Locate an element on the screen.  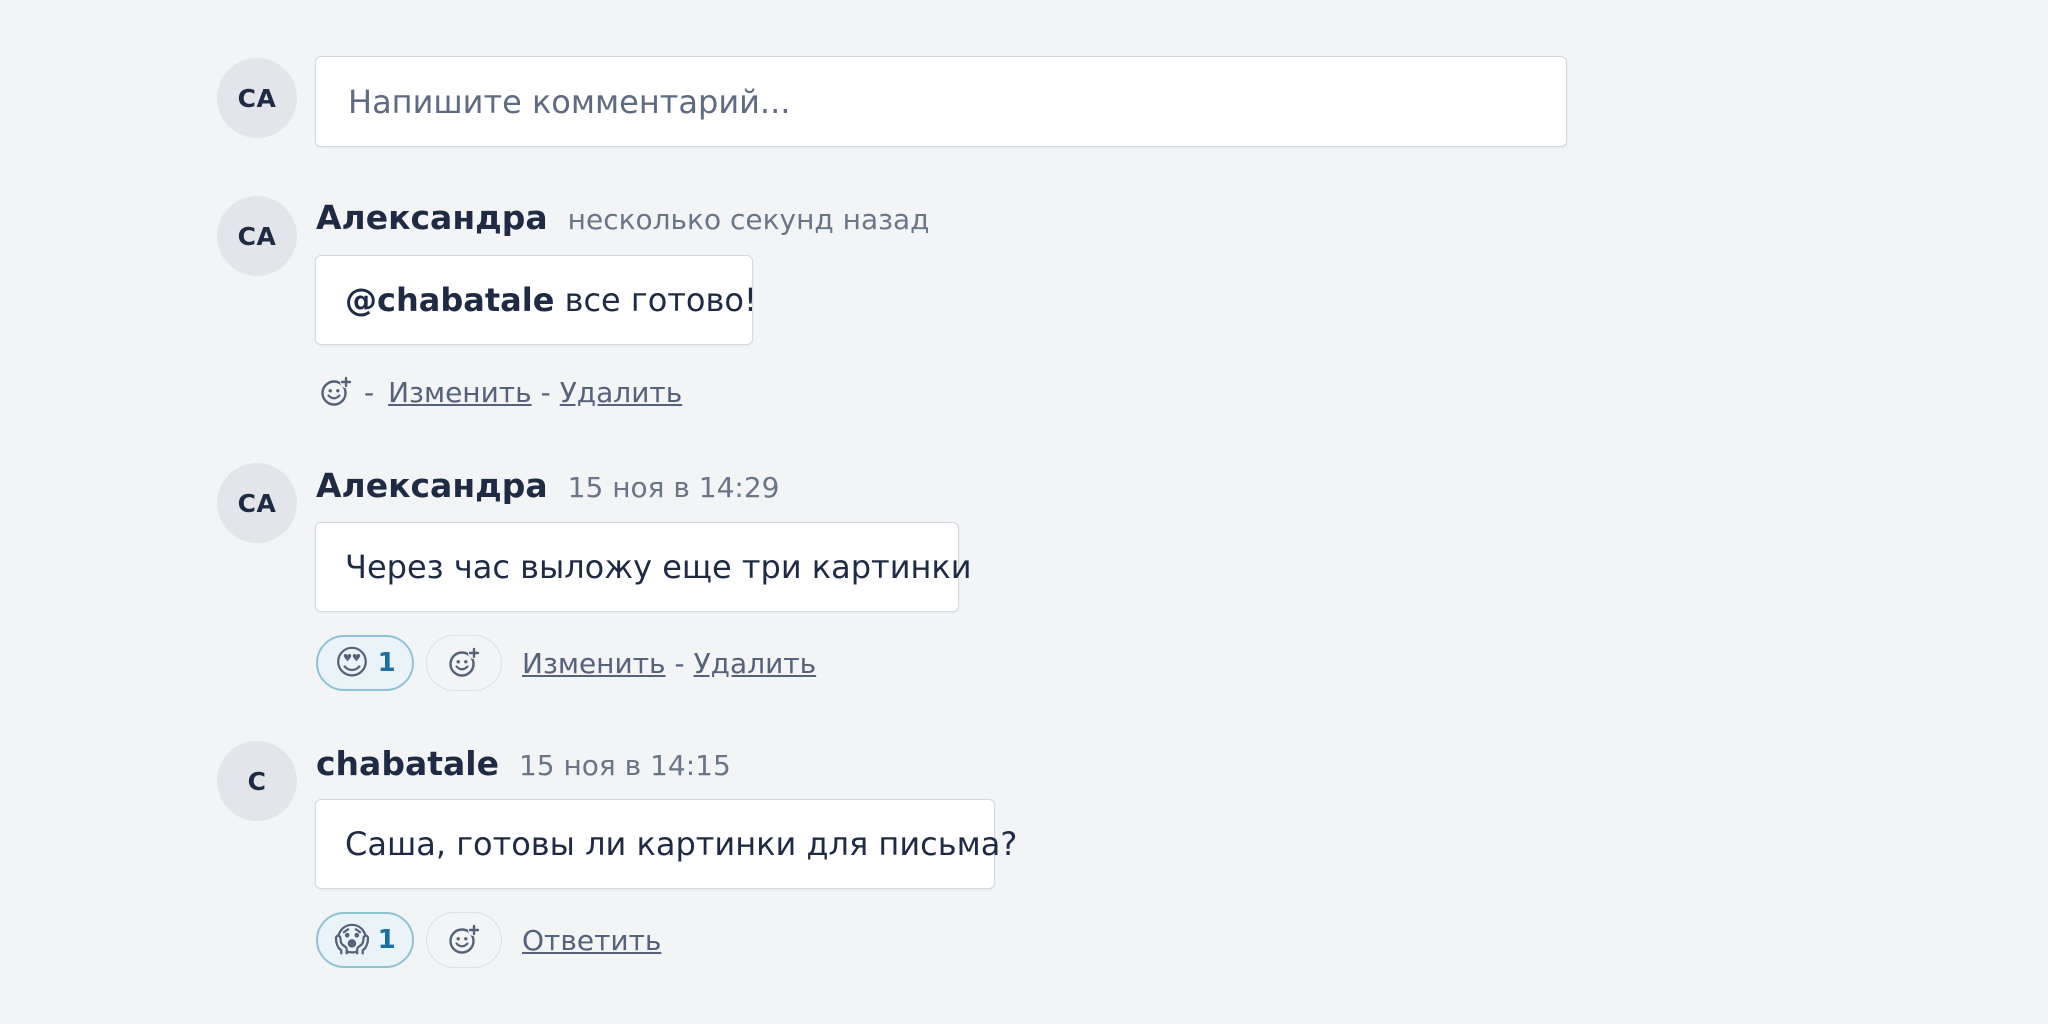
comment-actions: 😍 1 Изменить - Удалить is located at coordinates (566, 663).